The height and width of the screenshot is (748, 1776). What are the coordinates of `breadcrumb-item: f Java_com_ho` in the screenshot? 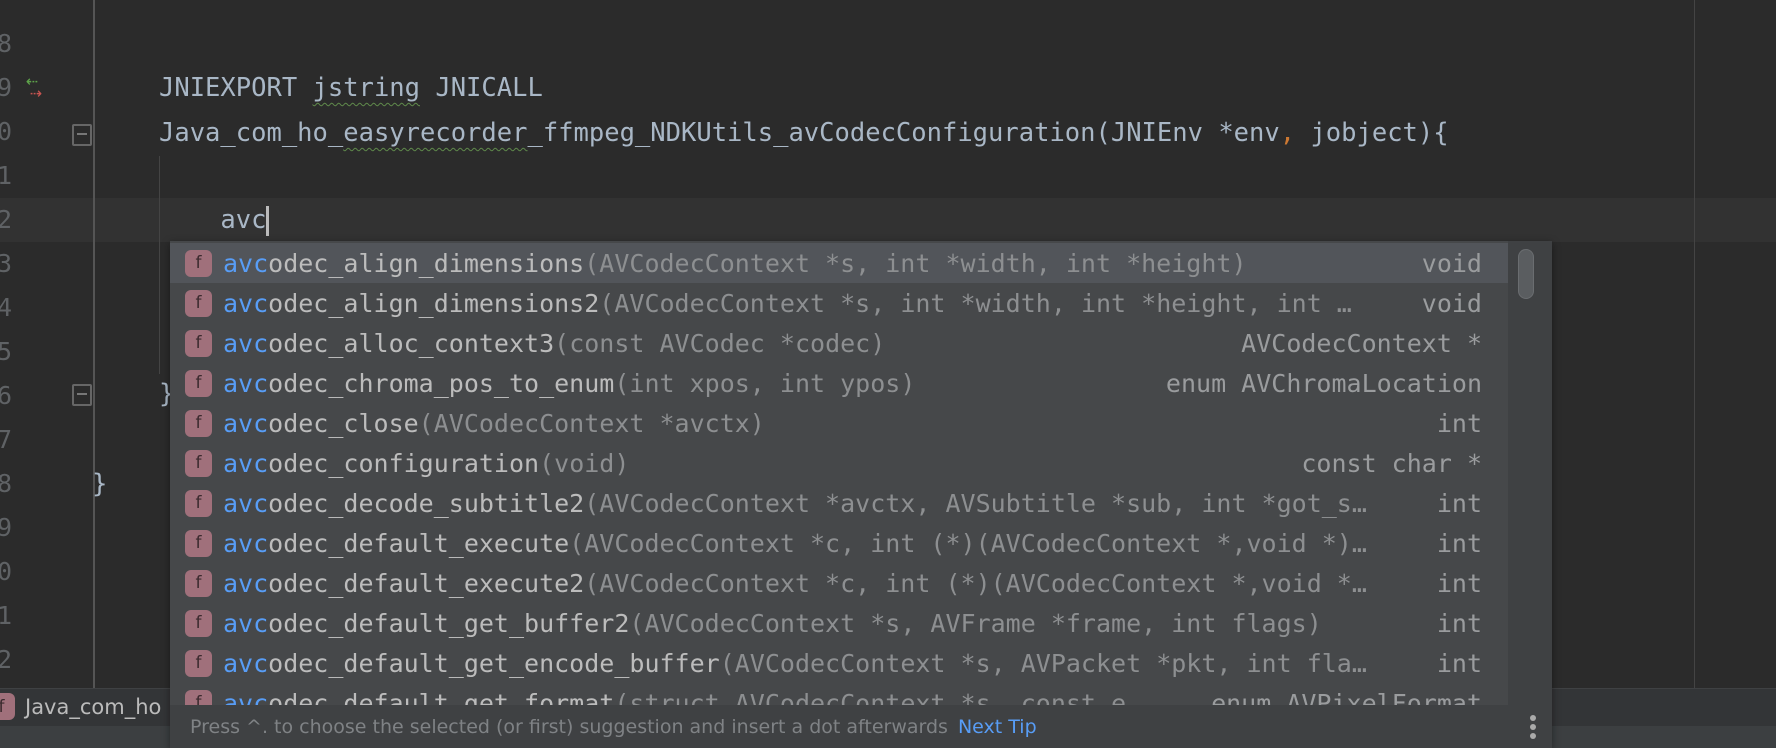 It's located at (80, 706).